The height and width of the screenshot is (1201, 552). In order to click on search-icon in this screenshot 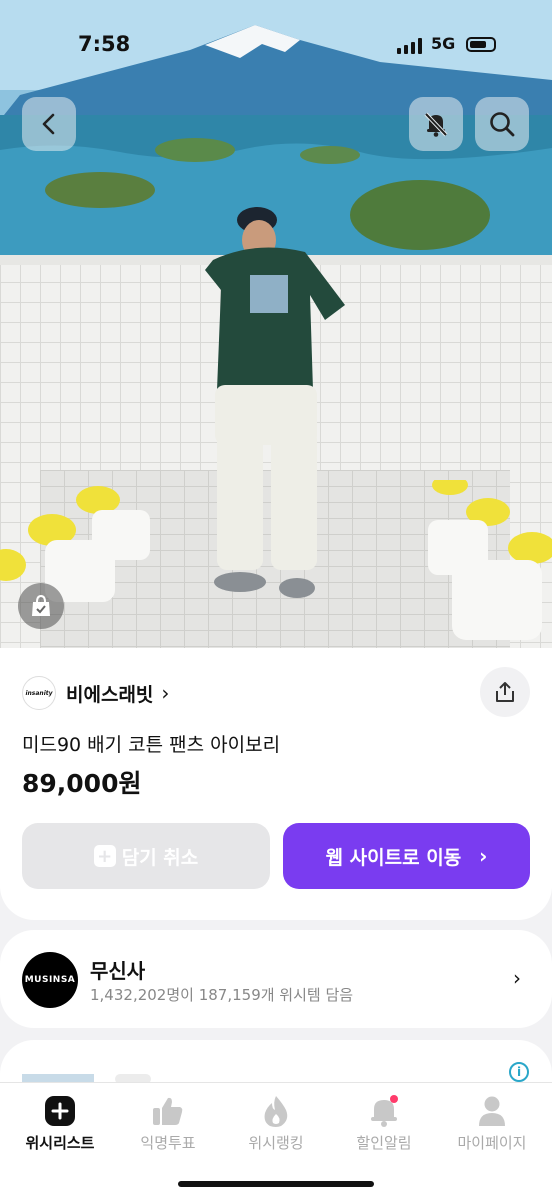, I will do `click(502, 124)`.